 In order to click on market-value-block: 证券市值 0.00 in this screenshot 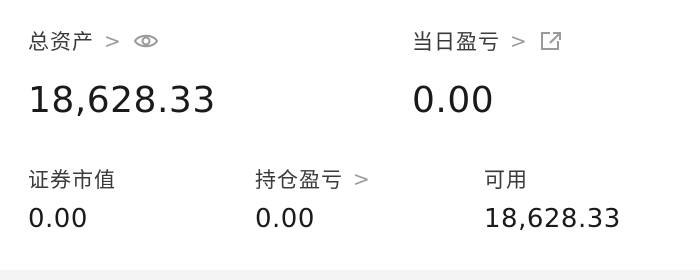, I will do `click(72, 199)`.